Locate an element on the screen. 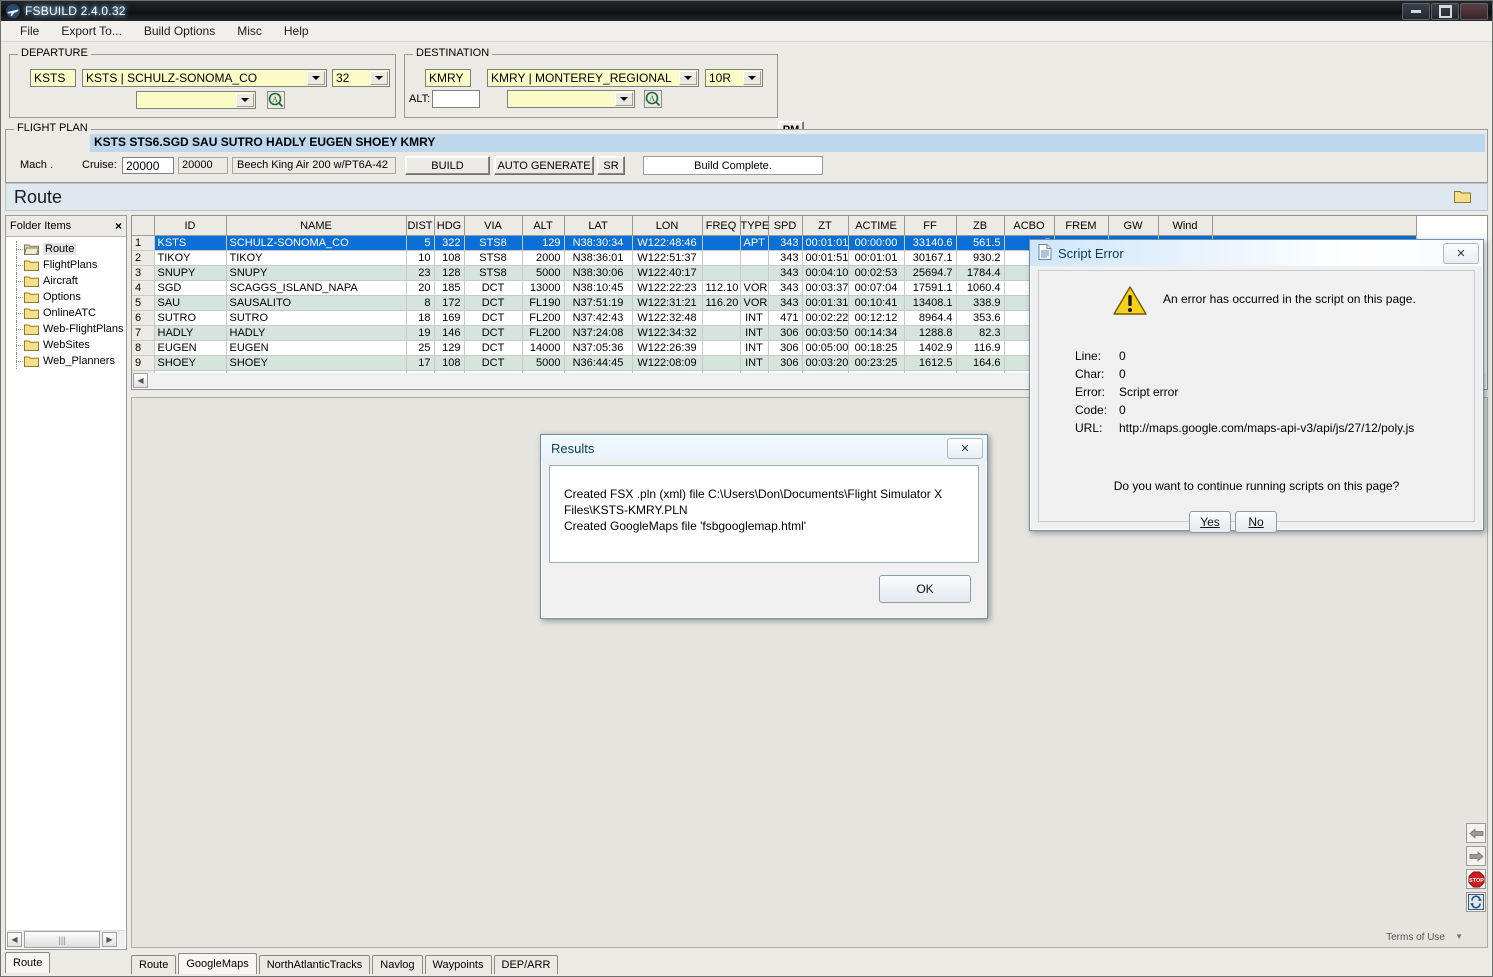 The width and height of the screenshot is (1493, 977). window-controls is located at coordinates (1446, 11).